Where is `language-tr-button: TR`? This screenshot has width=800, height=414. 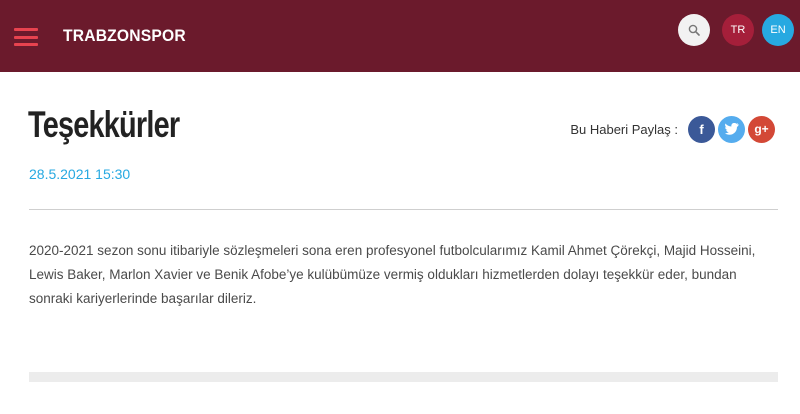 language-tr-button: TR is located at coordinates (738, 30).